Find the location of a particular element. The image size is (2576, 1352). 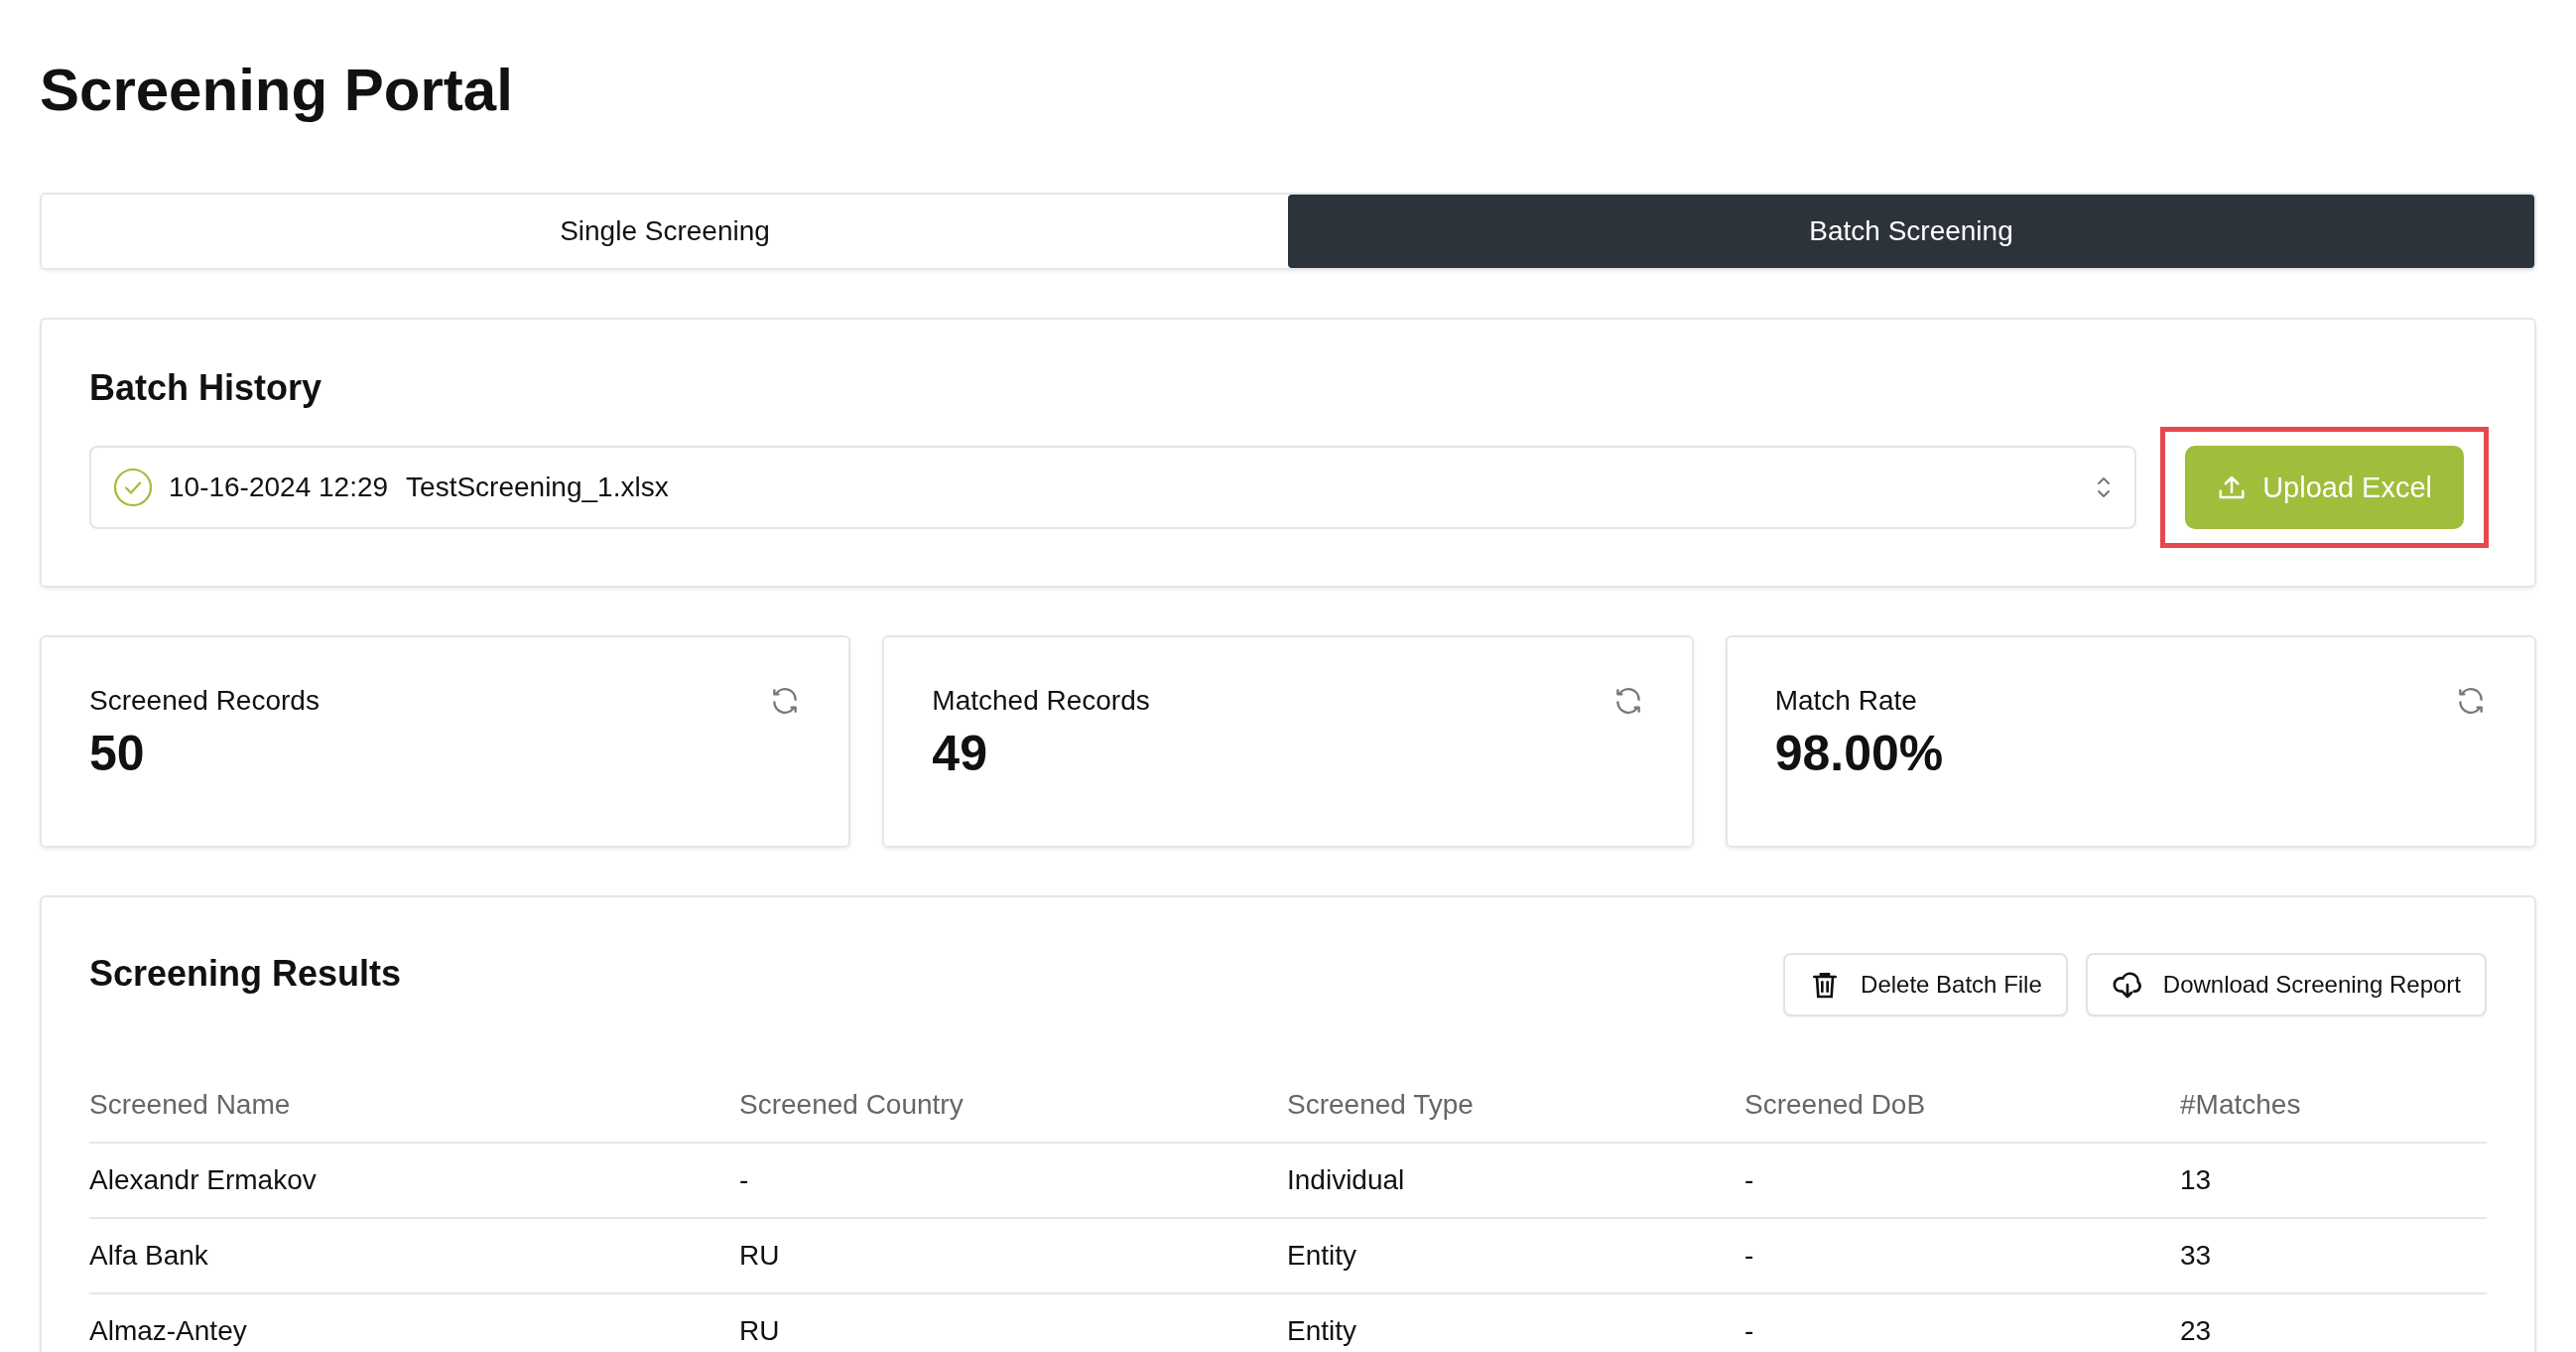

table-cell: 33 is located at coordinates (2196, 1256).